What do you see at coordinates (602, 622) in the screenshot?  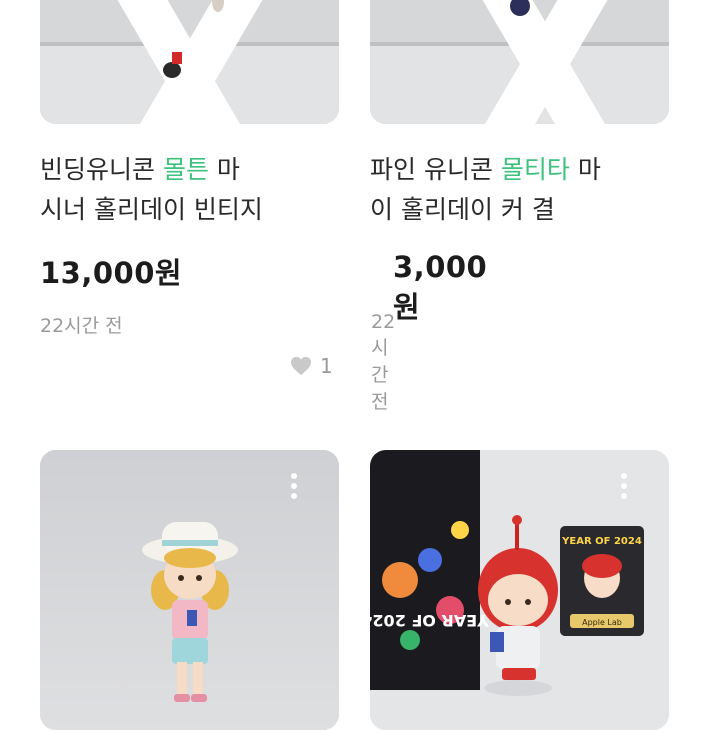 I see `card-caption: Apple Lab` at bounding box center [602, 622].